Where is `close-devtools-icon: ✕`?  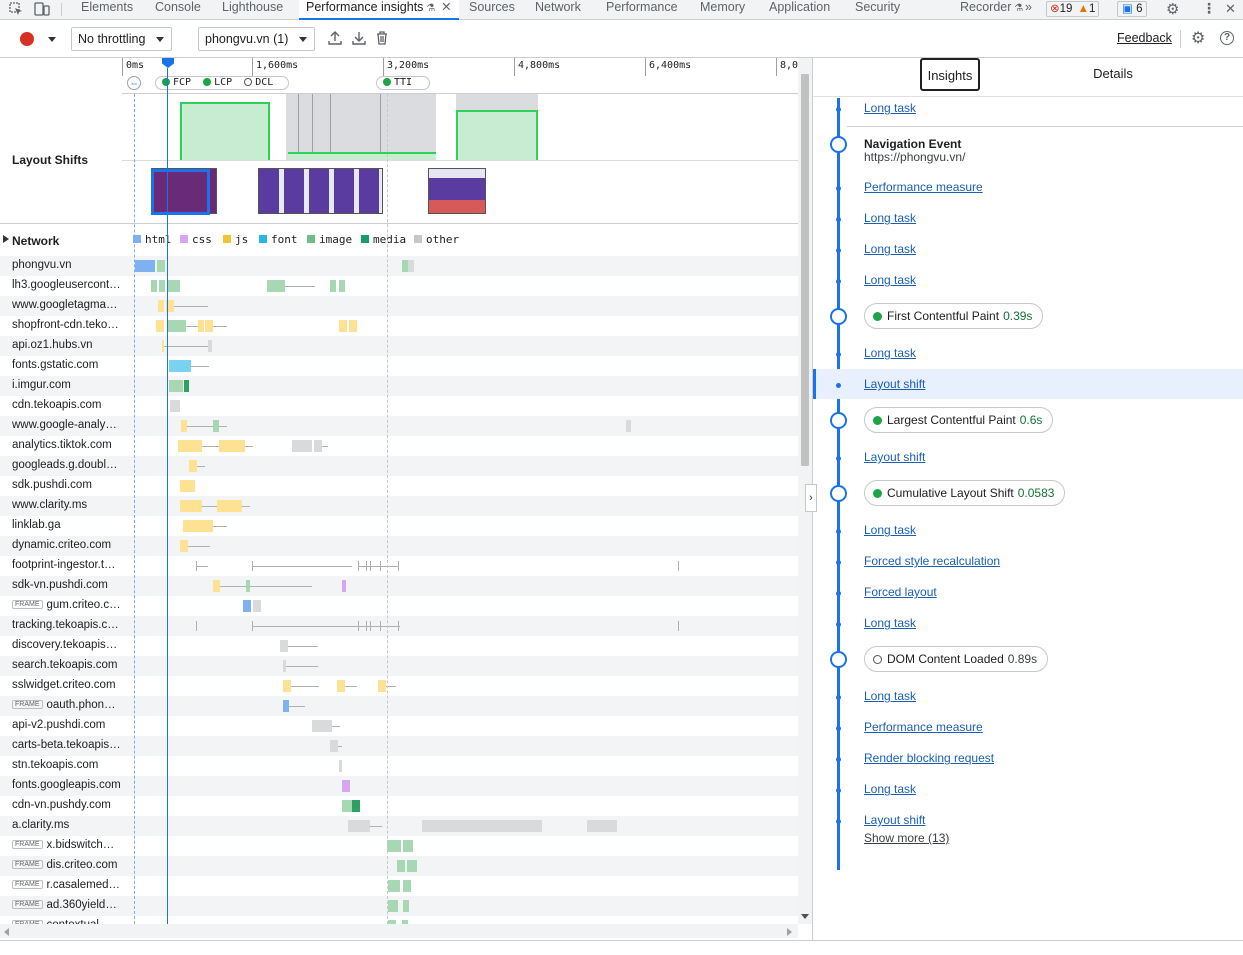
close-devtools-icon: ✕ is located at coordinates (1230, 9).